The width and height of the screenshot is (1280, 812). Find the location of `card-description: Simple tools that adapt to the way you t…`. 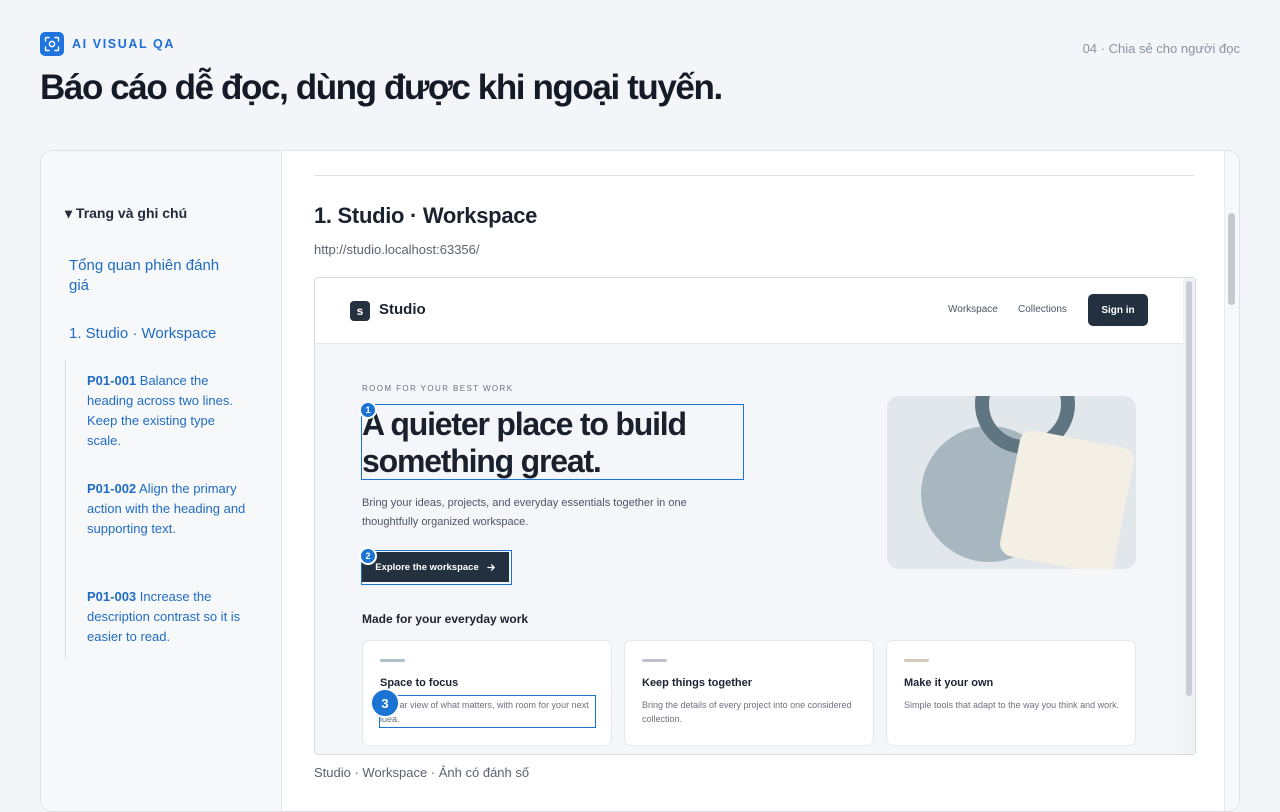

card-description: Simple tools that adapt to the way you t… is located at coordinates (1012, 705).